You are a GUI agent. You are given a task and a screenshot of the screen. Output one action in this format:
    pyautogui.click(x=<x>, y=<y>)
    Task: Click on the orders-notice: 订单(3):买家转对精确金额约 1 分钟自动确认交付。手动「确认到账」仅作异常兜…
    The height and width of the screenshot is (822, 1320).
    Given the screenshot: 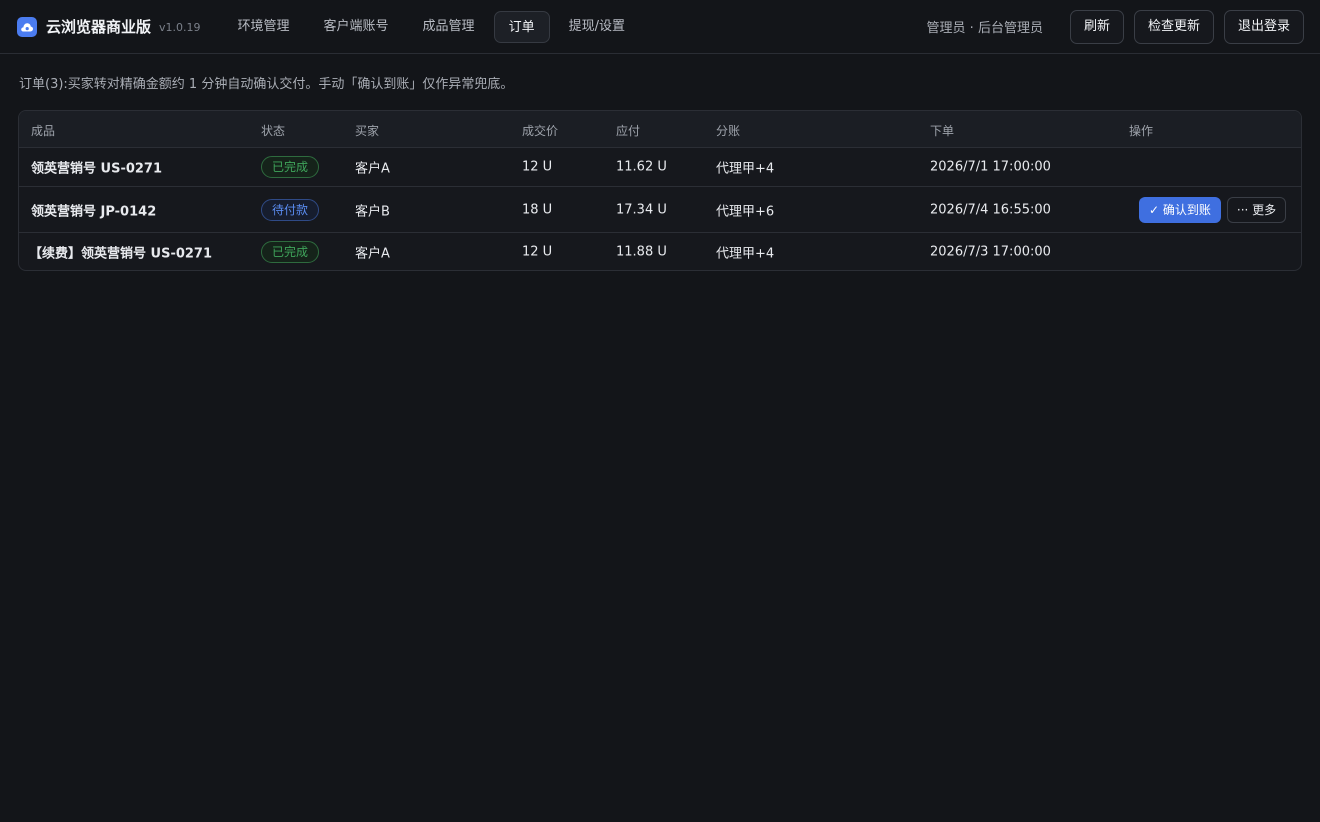 What is the action you would take?
    pyautogui.click(x=266, y=84)
    